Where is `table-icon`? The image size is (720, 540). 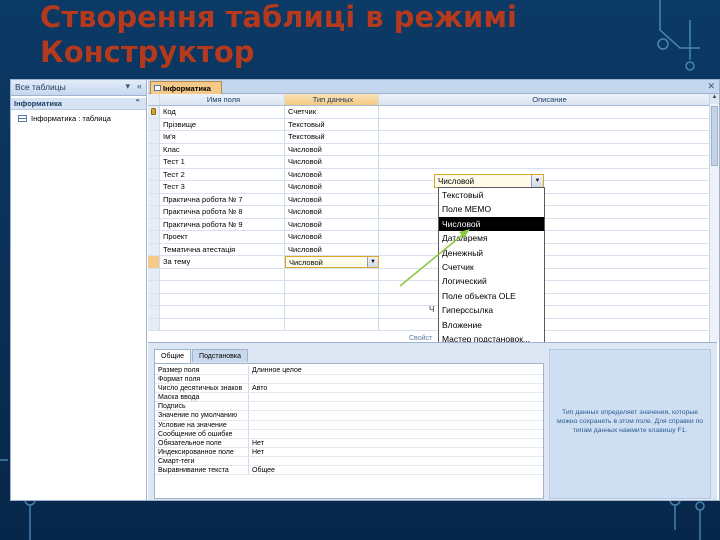 table-icon is located at coordinates (22, 118).